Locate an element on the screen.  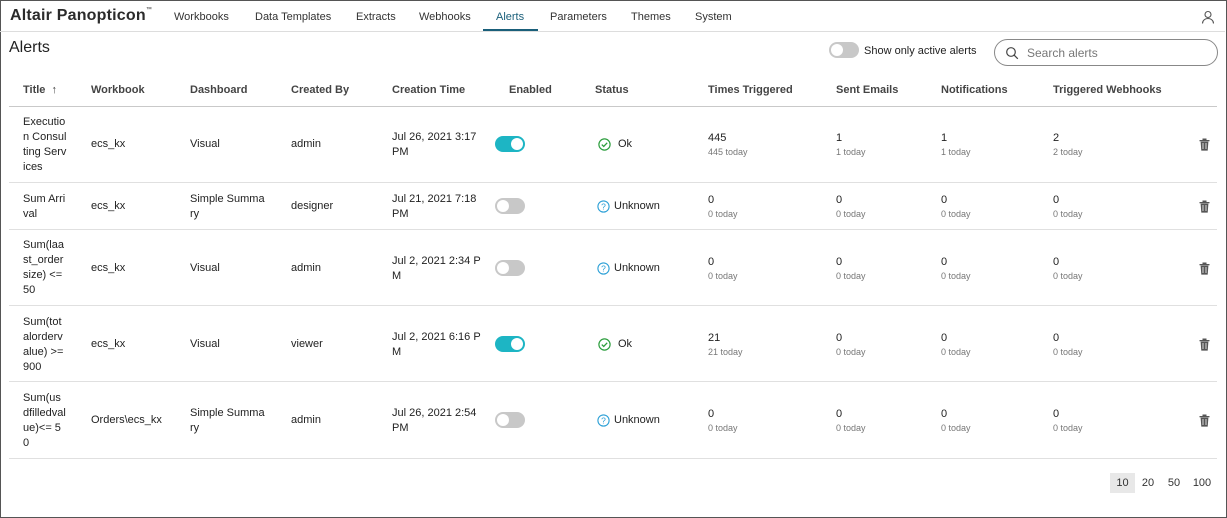
cell-creation-time: Jul 21, 2021 7:18 PM is located at coordinates (434, 206).